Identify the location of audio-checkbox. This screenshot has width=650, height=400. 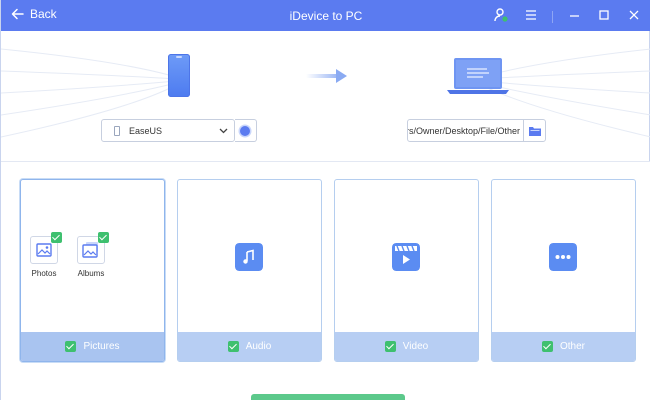
(233, 346).